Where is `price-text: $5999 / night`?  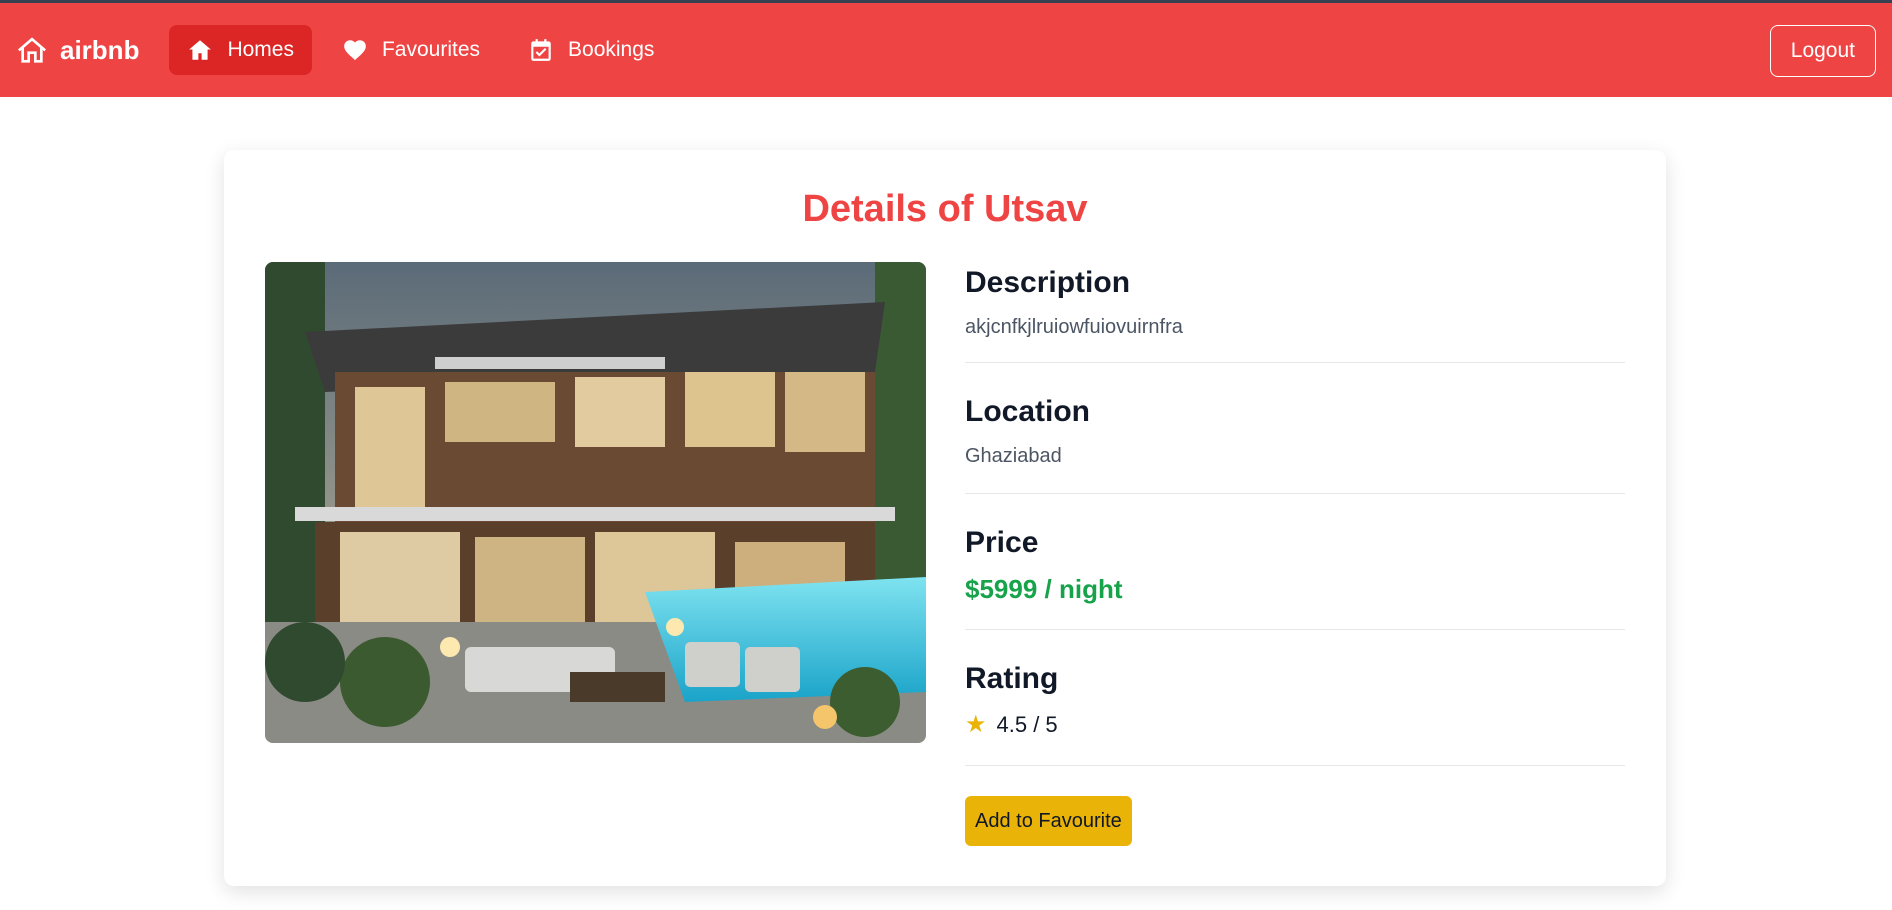 price-text: $5999 / night is located at coordinates (1044, 589).